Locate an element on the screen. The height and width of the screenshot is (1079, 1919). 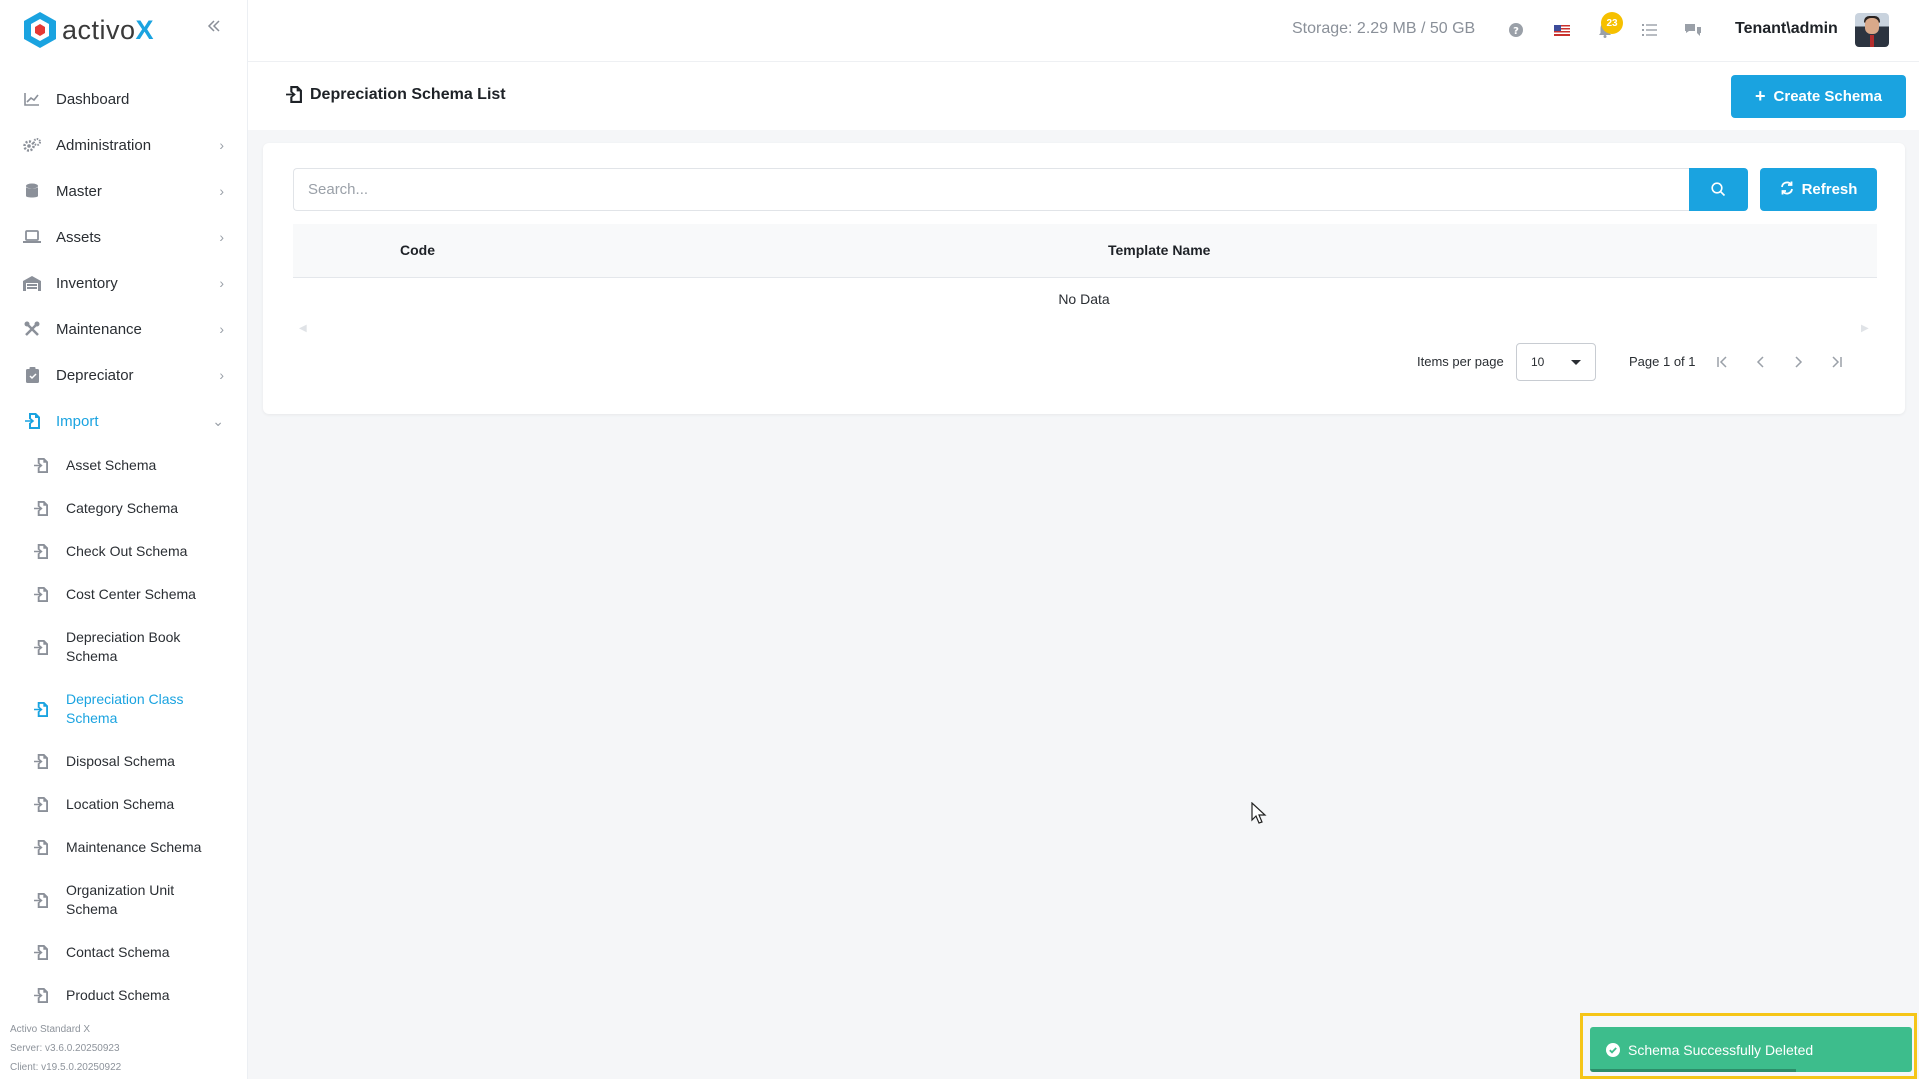
items-per-page-value: 10 is located at coordinates (1538, 362).